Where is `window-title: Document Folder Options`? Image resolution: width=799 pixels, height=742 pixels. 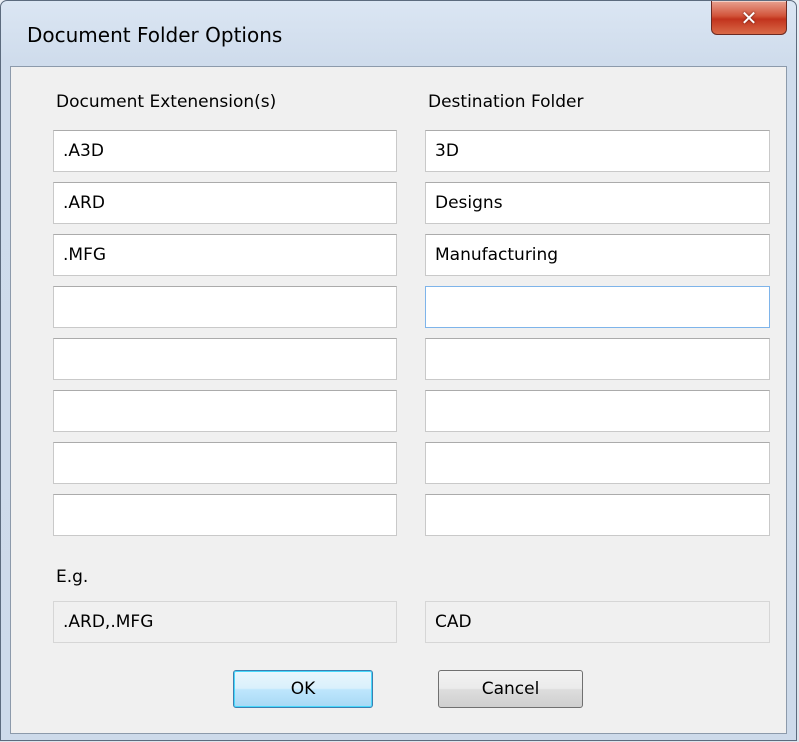 window-title: Document Folder Options is located at coordinates (155, 35).